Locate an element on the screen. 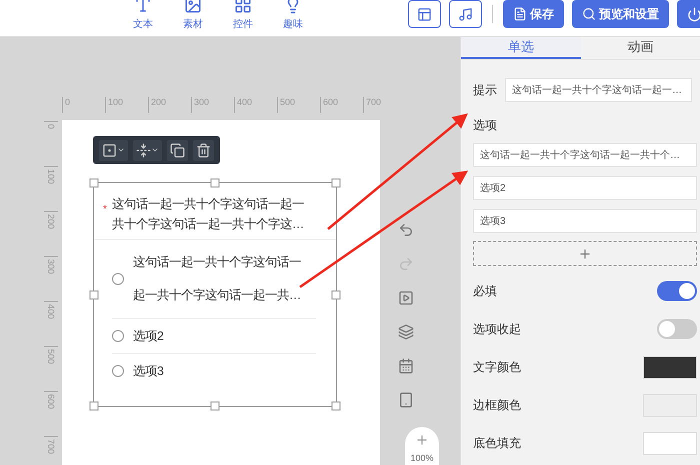 Image resolution: width=700 pixels, height=465 pixels. layout-button is located at coordinates (424, 14).